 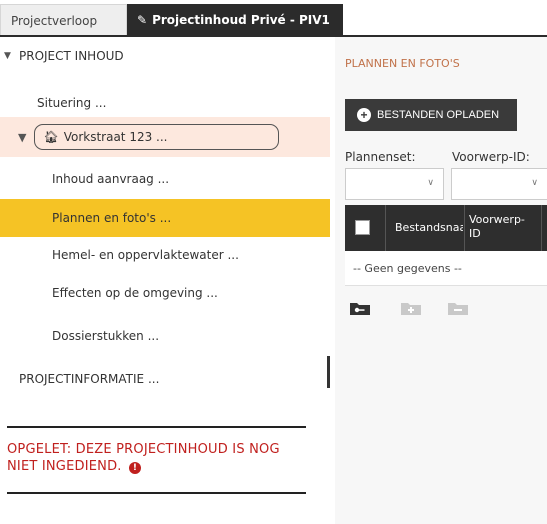 What do you see at coordinates (362, 227) in the screenshot?
I see `select-all-checkbox` at bounding box center [362, 227].